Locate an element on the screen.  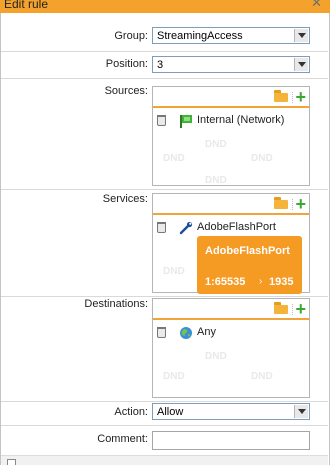
service-tooltip: AdobeFlashPort 1:65535 › 1935 is located at coordinates (249, 265).